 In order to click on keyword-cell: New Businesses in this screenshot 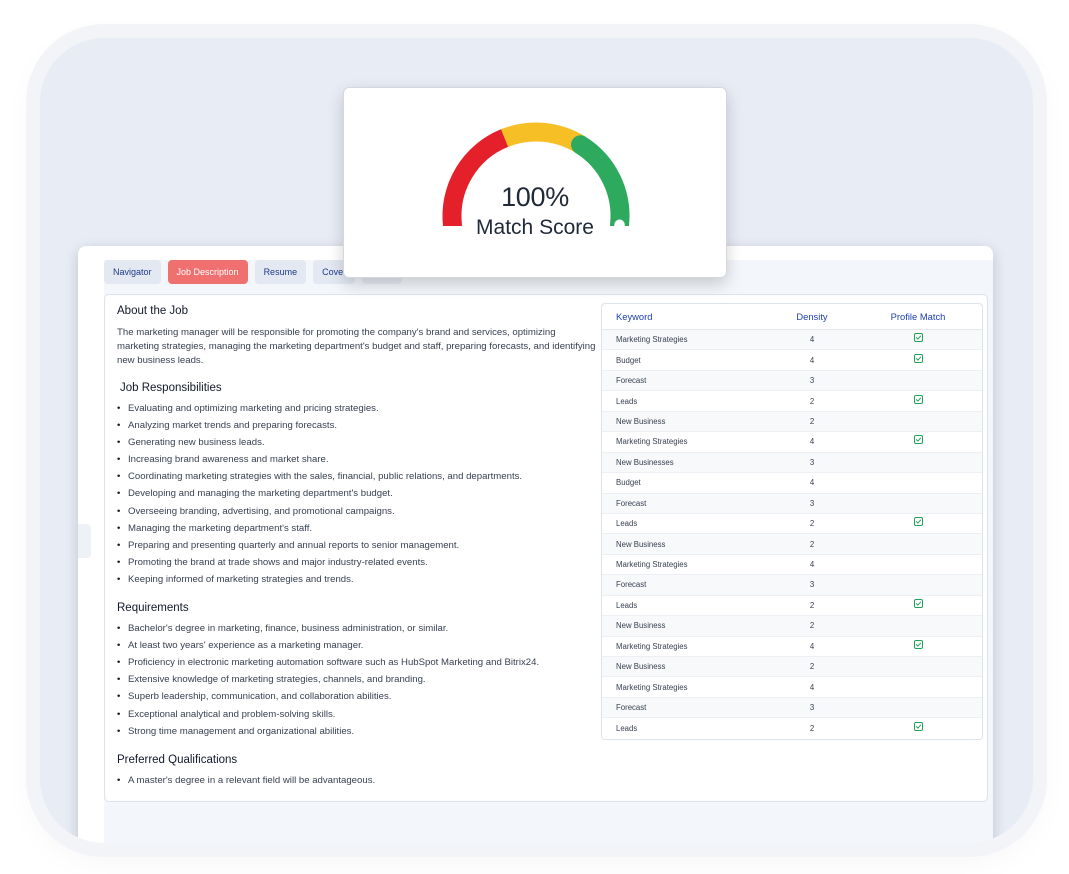, I will do `click(645, 462)`.